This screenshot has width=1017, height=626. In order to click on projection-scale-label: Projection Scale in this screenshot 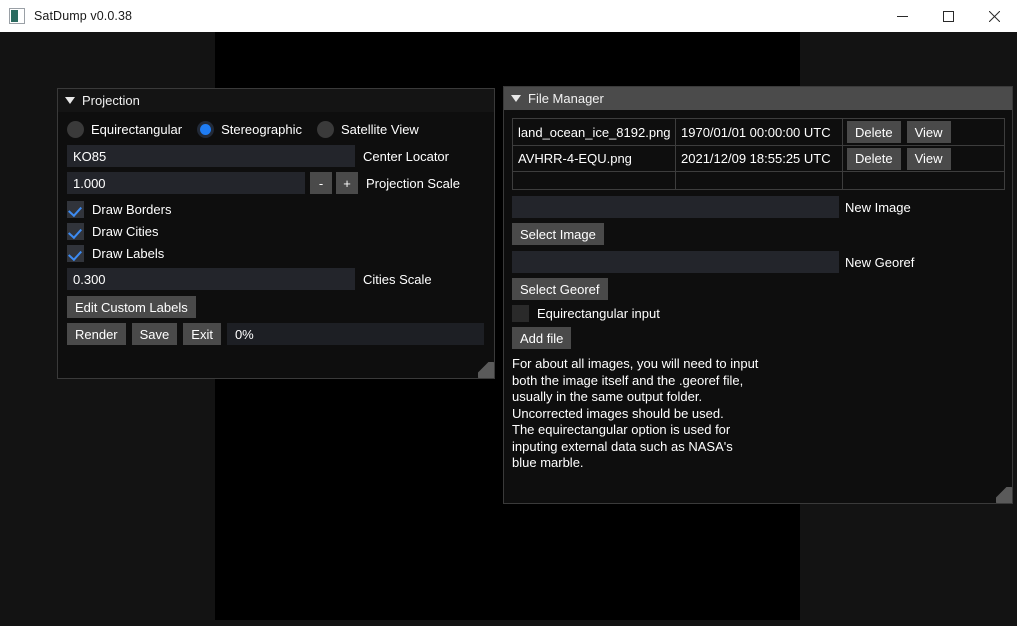, I will do `click(413, 183)`.